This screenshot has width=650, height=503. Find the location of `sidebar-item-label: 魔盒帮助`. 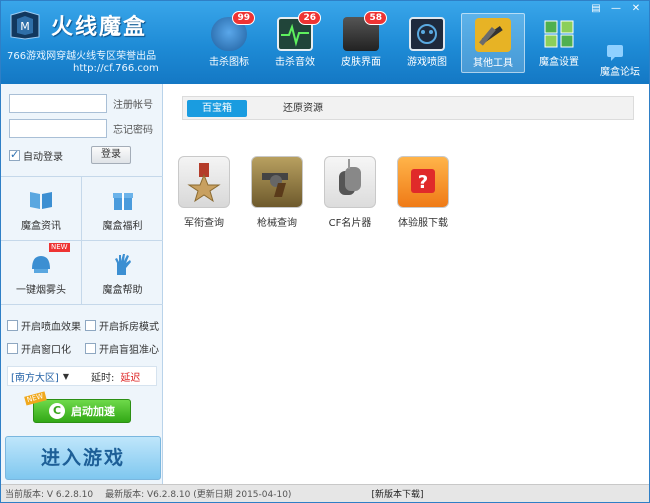

sidebar-item-label: 魔盒帮助 is located at coordinates (122, 290).